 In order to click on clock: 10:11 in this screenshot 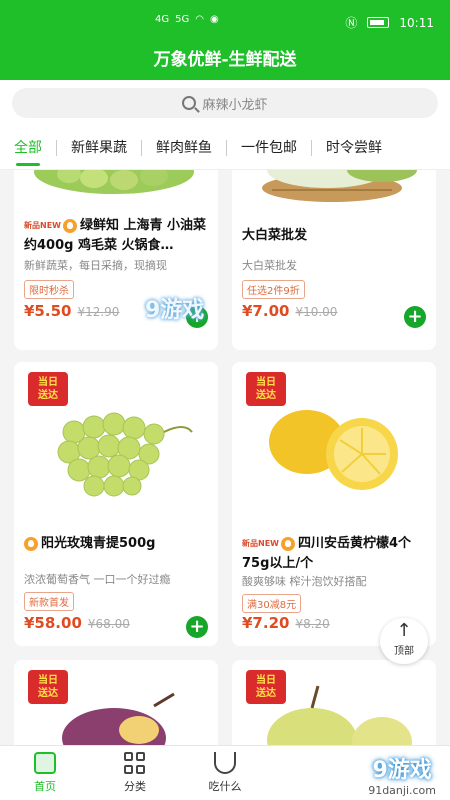, I will do `click(416, 22)`.